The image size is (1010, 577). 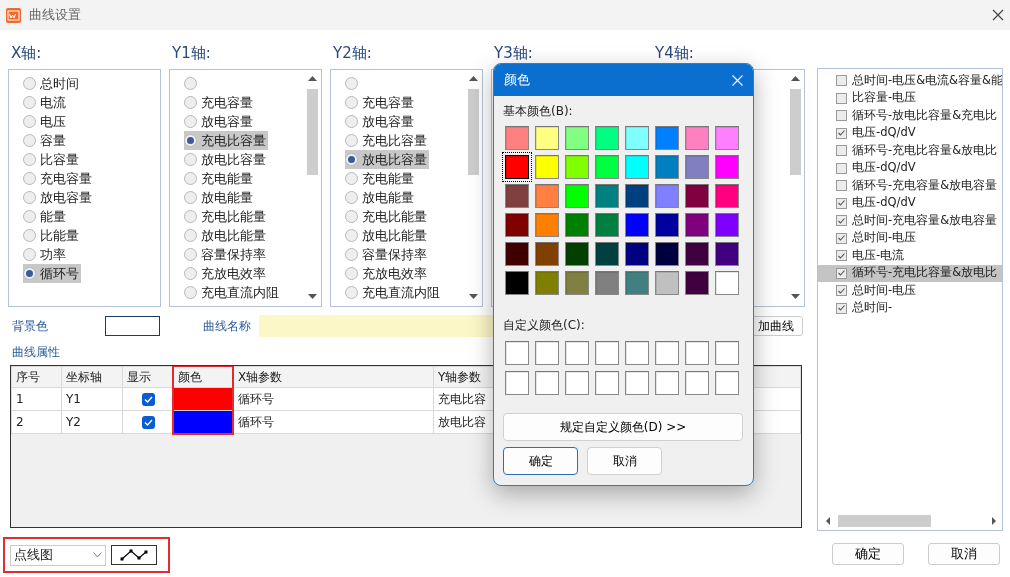 What do you see at coordinates (73, 398) in the screenshot?
I see `table-cell: Y1` at bounding box center [73, 398].